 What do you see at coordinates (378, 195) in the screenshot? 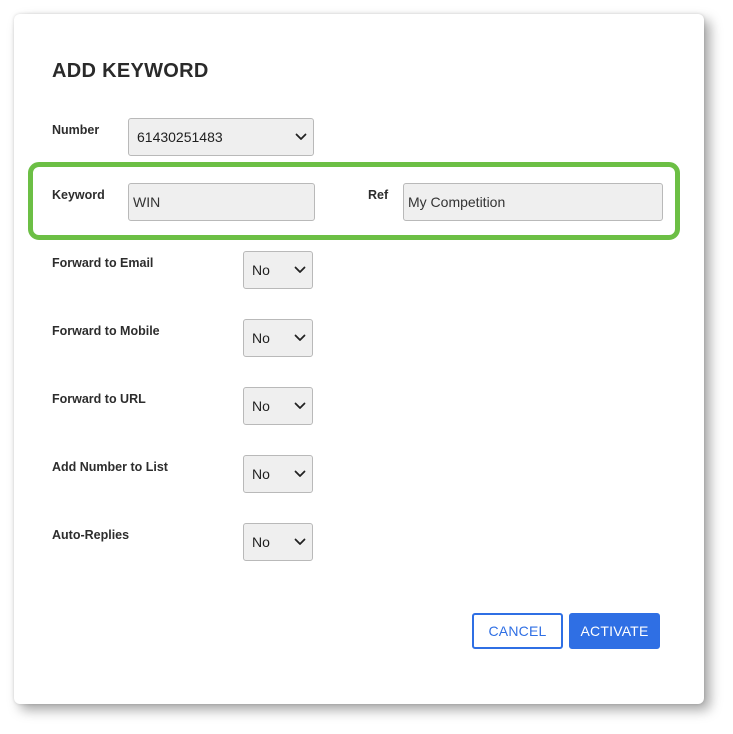
I see `ref-label: Ref` at bounding box center [378, 195].